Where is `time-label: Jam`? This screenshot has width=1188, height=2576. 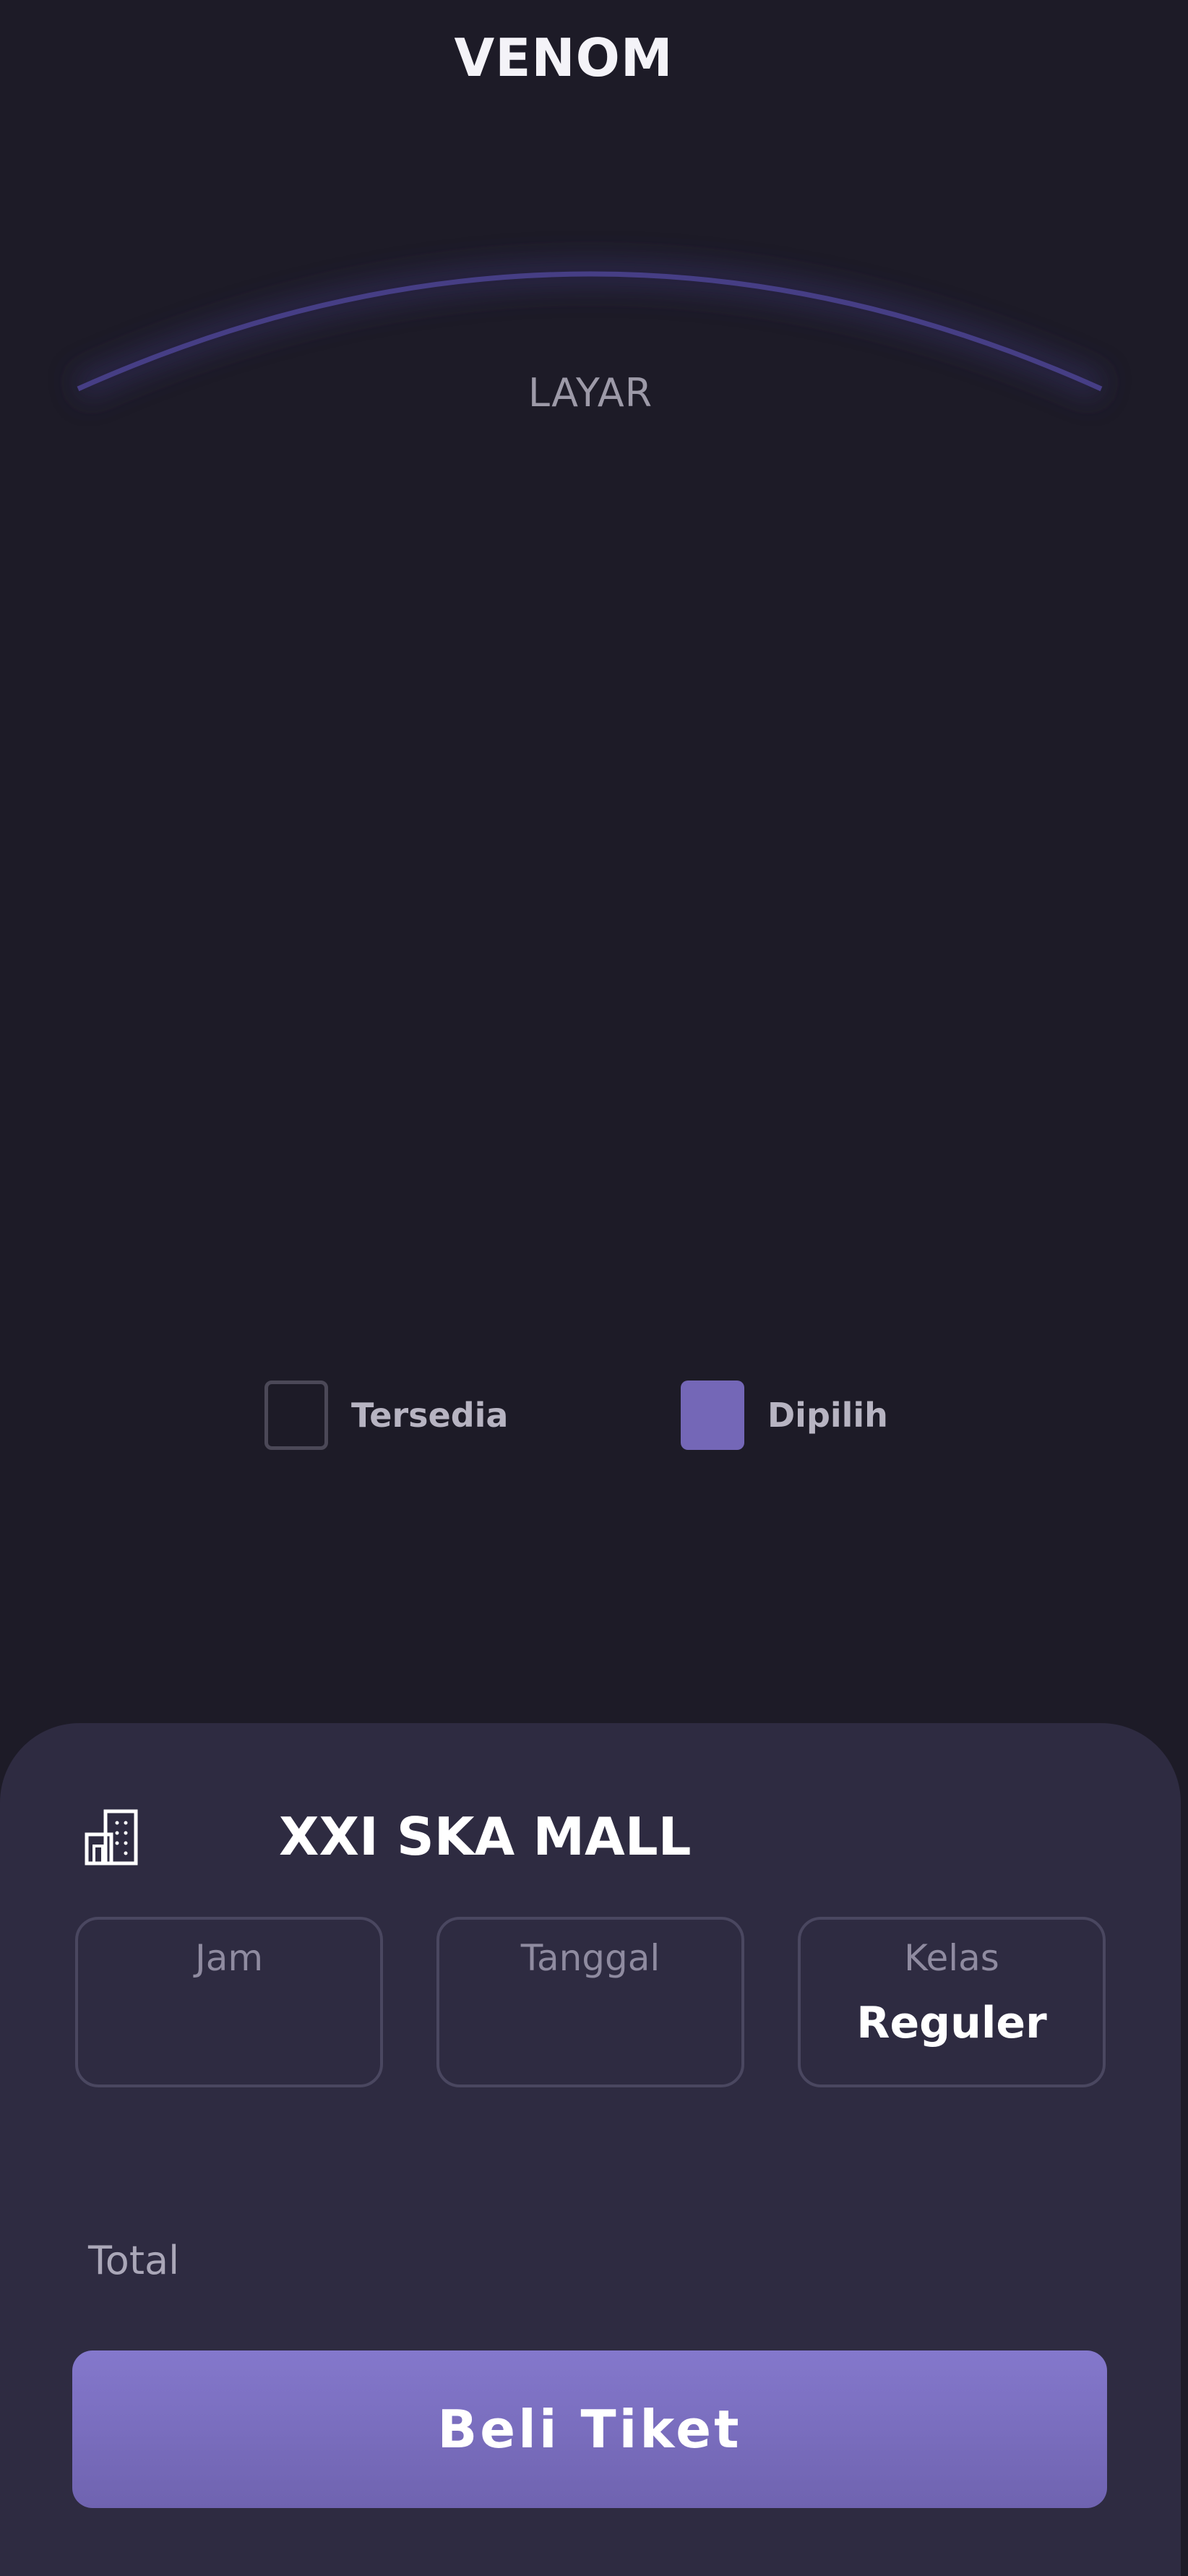
time-label: Jam is located at coordinates (229, 1958).